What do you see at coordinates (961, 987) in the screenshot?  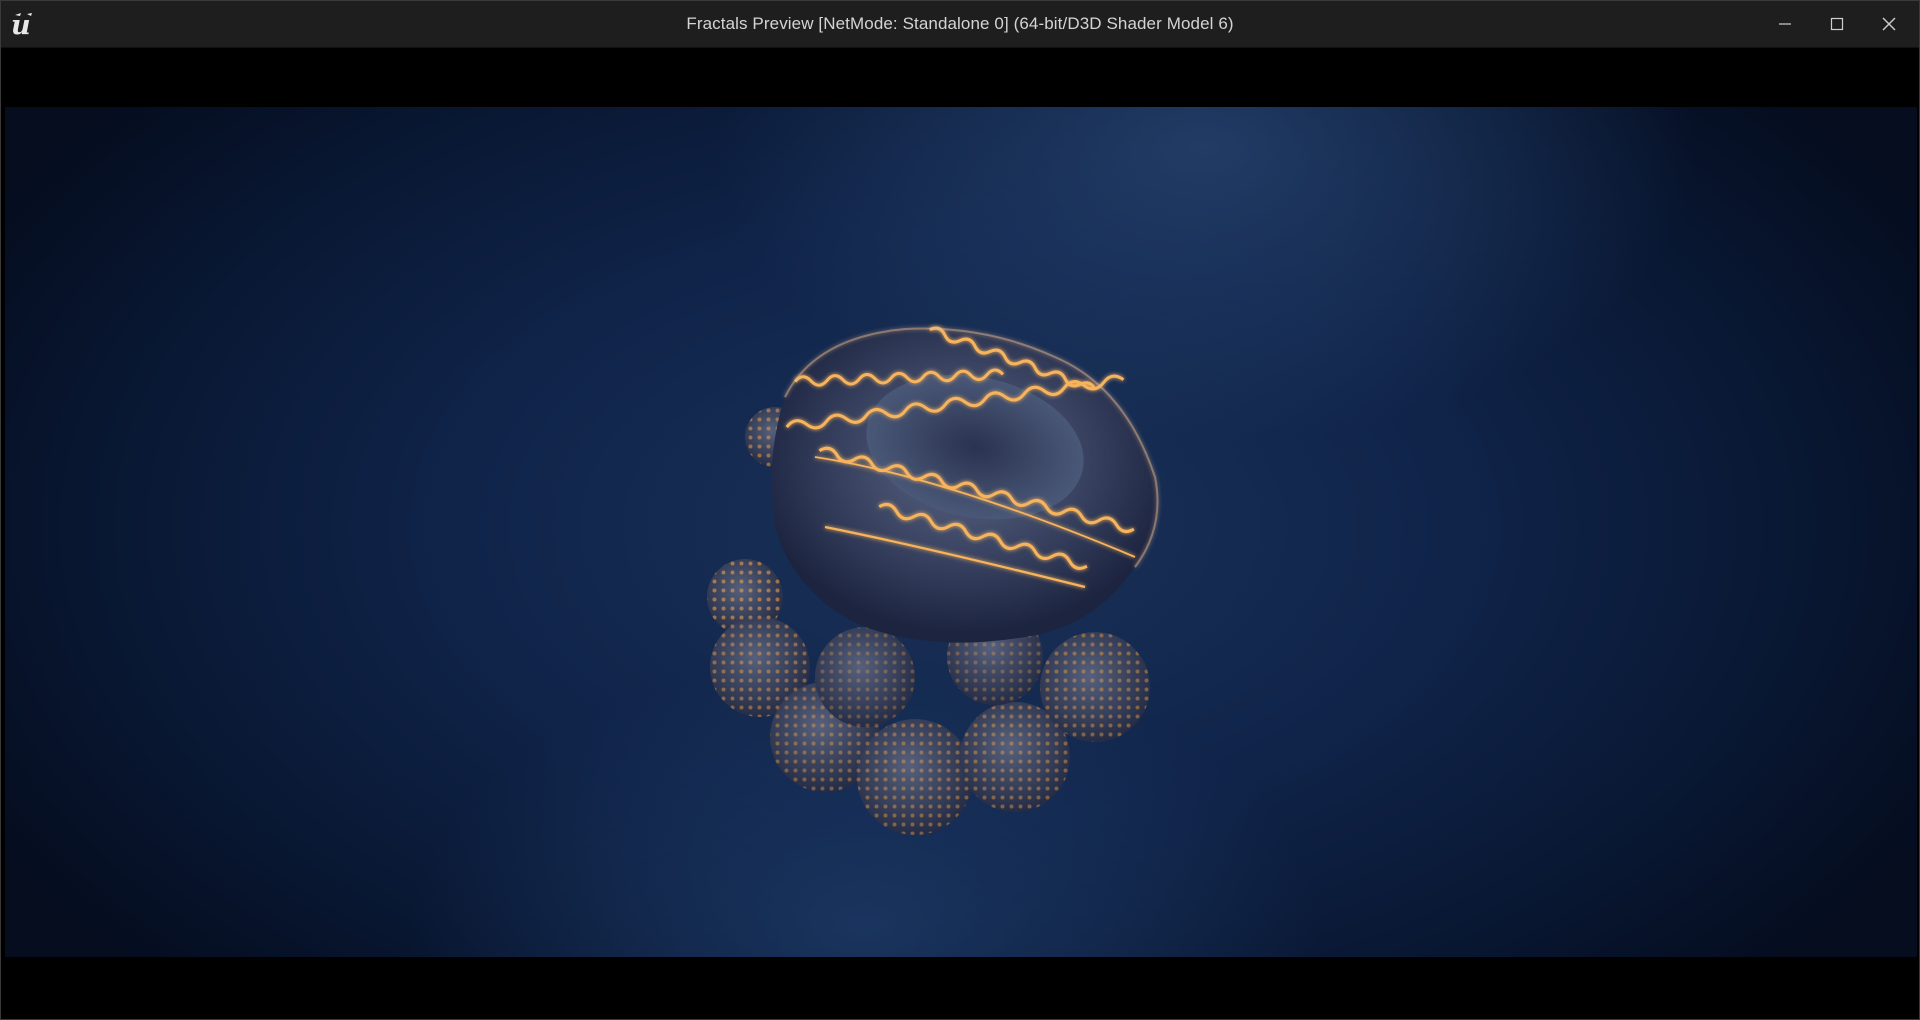 I see `letterbox-bottom` at bounding box center [961, 987].